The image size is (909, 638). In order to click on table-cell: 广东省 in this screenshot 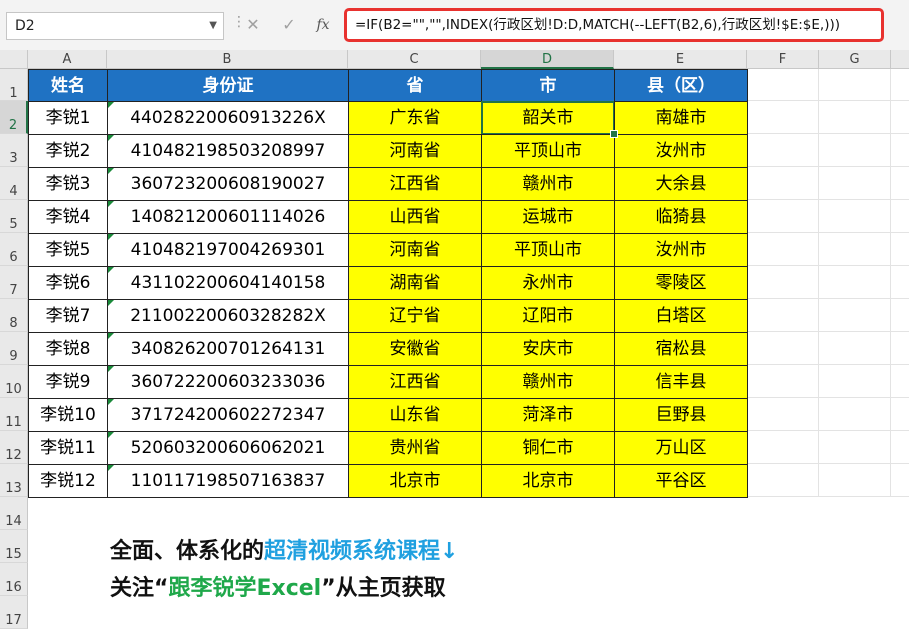, I will do `click(415, 118)`.